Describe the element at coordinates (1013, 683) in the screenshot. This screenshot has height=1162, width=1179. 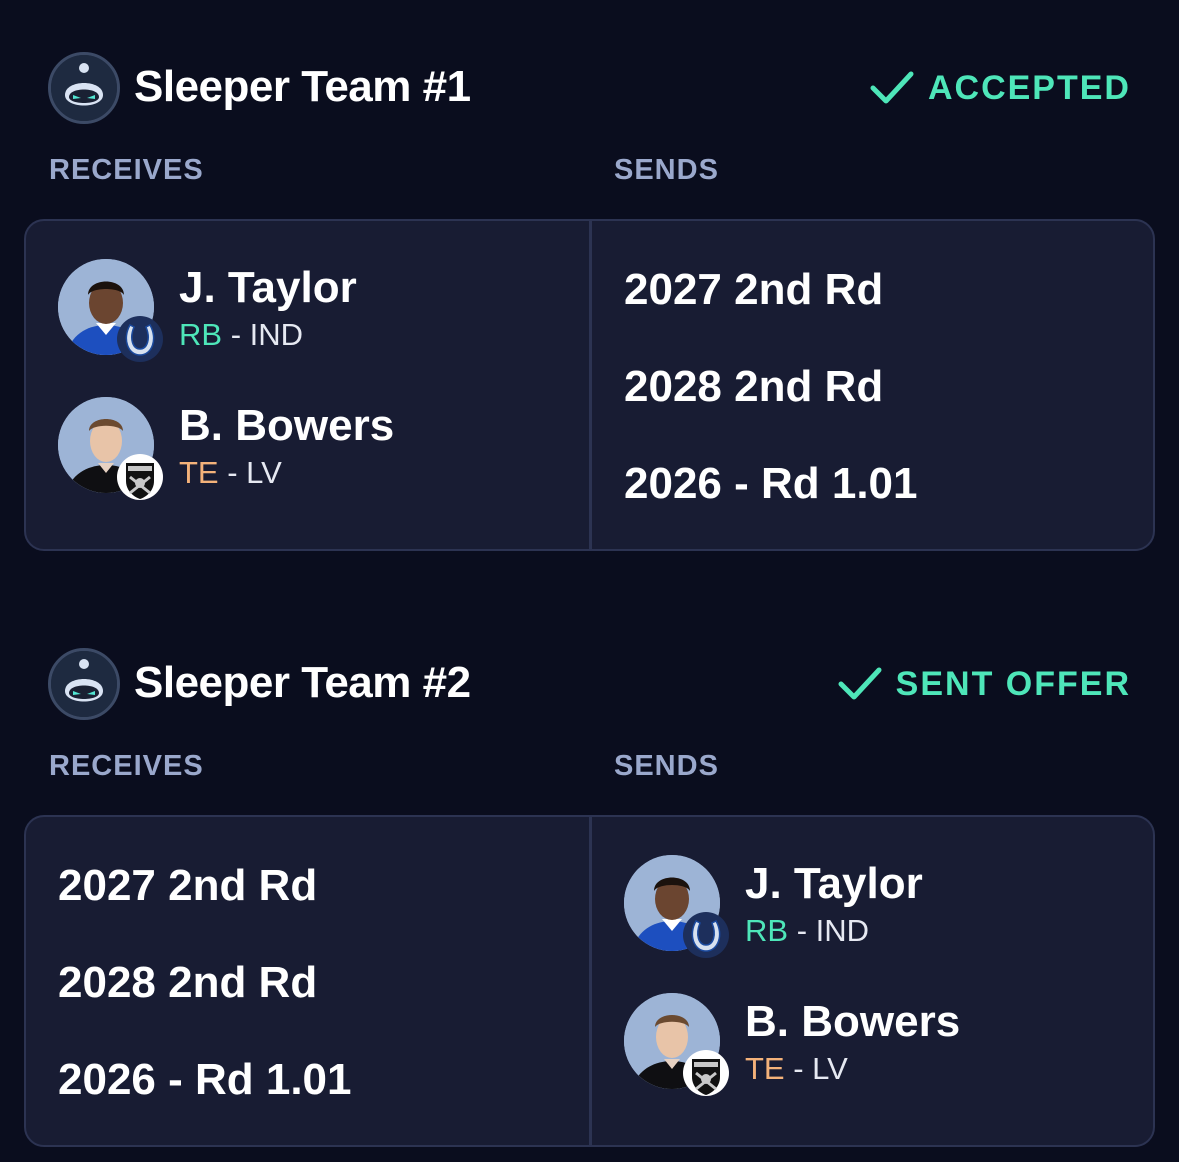
I see `status-label: SENT OFFER` at that location.